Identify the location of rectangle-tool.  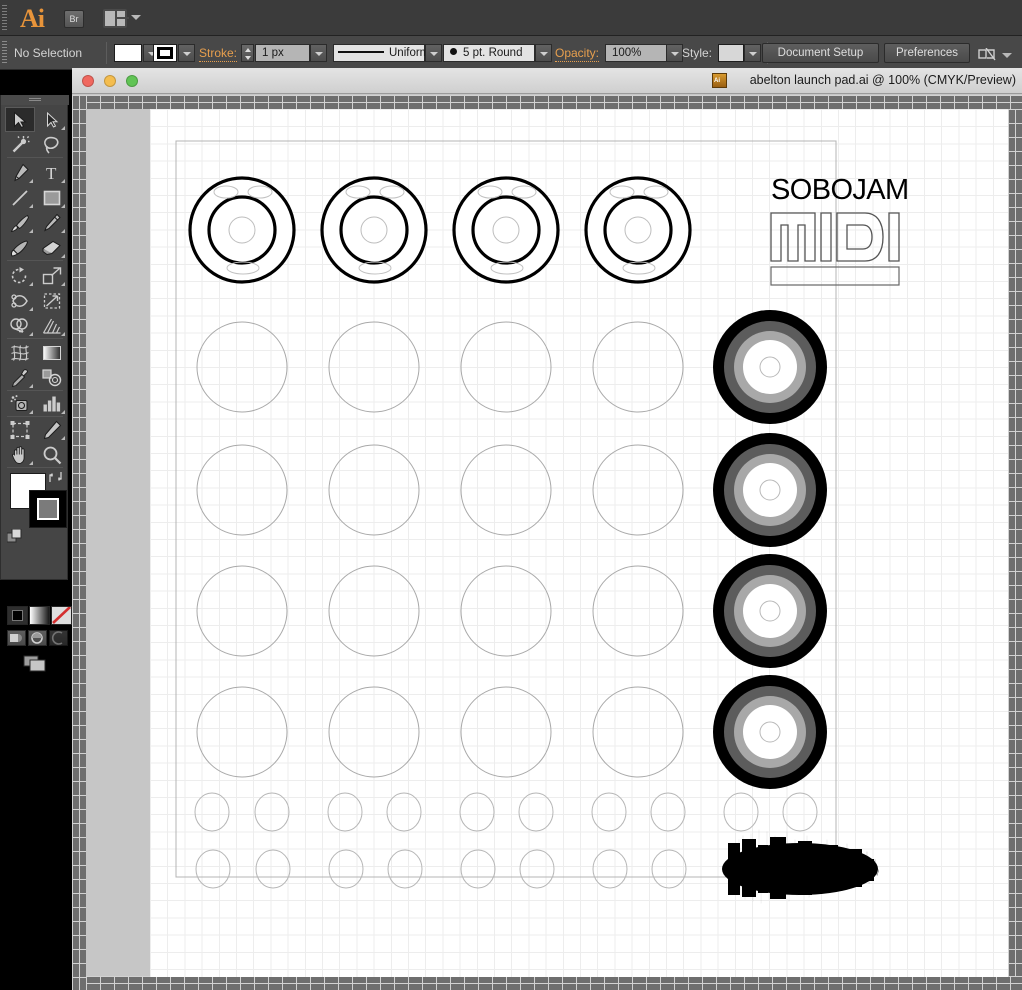
(52, 197).